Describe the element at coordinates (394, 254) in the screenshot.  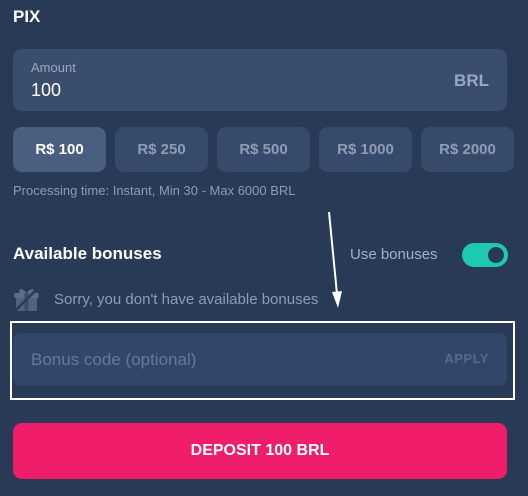
I see `use-bonuses-label: Use bonuses` at that location.